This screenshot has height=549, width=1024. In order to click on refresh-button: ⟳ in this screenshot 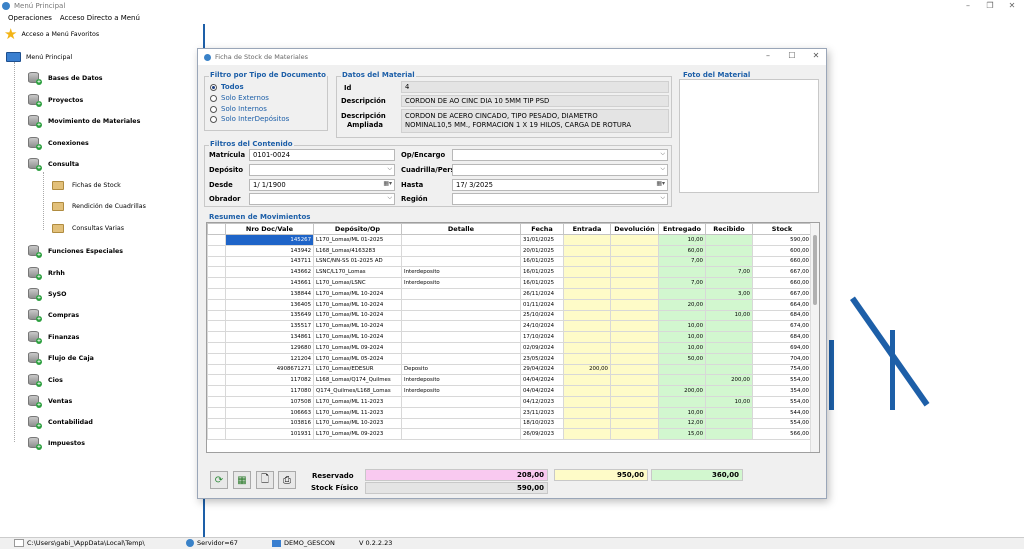, I will do `click(219, 480)`.